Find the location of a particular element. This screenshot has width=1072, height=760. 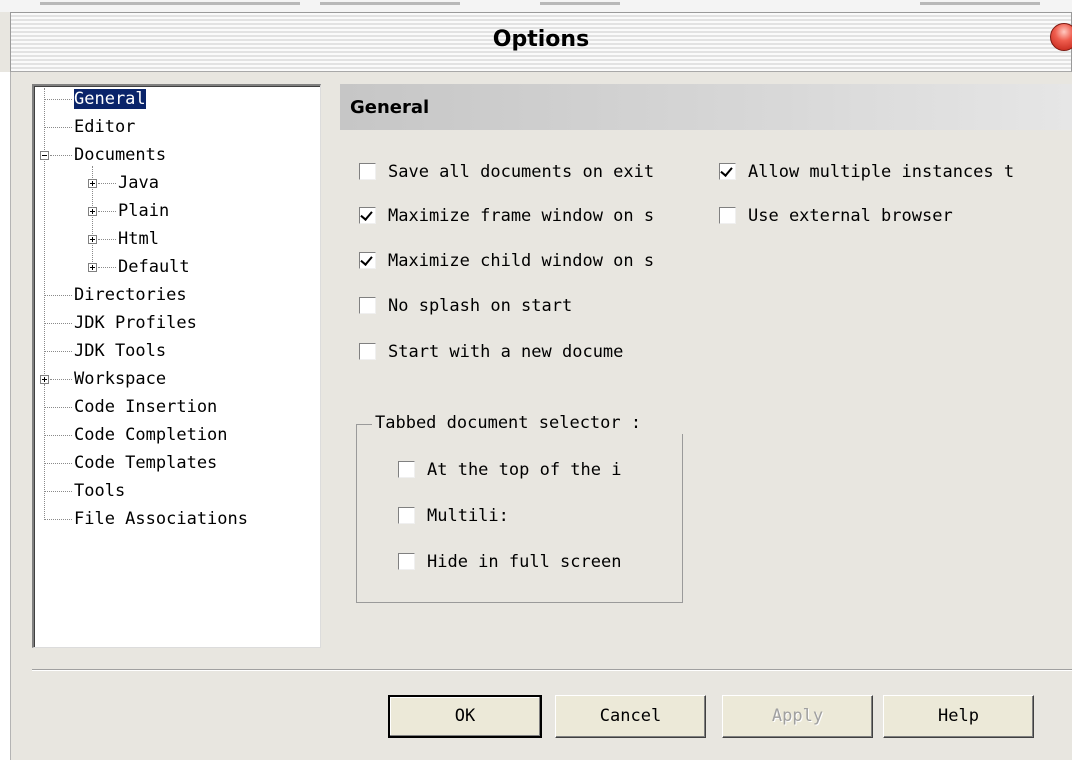

tree-item-label: Documents is located at coordinates (120, 155).